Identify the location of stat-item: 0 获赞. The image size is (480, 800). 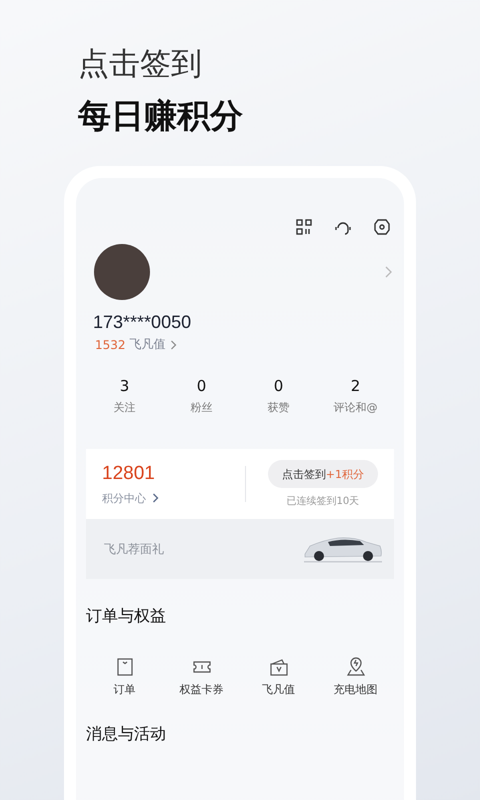
(278, 396).